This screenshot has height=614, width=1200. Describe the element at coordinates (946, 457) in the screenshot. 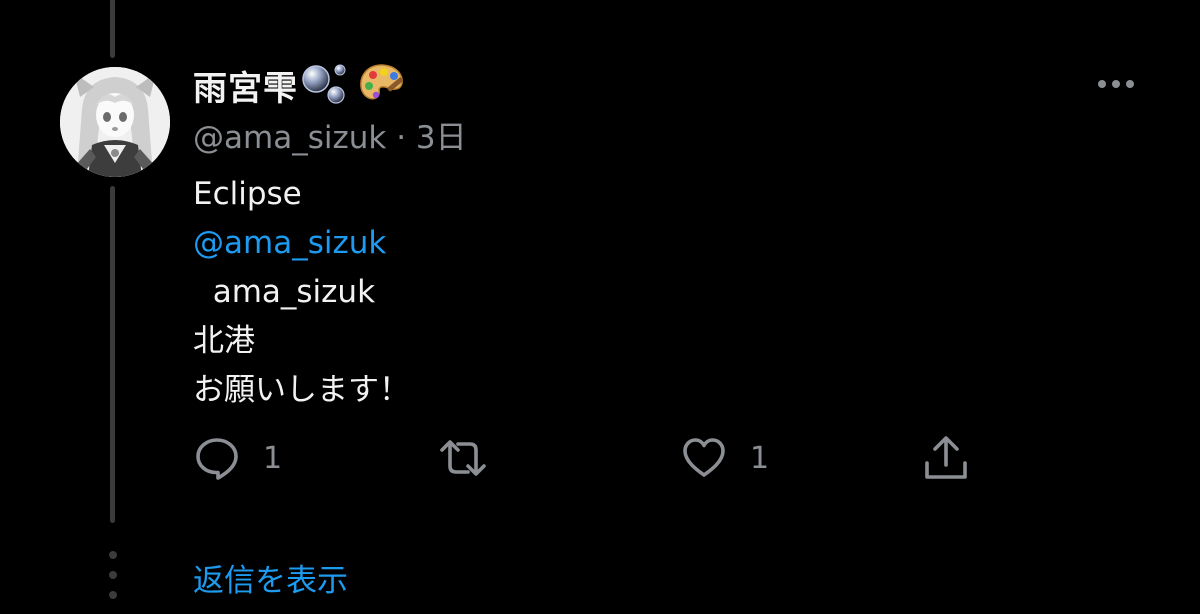

I see `share-icon` at that location.